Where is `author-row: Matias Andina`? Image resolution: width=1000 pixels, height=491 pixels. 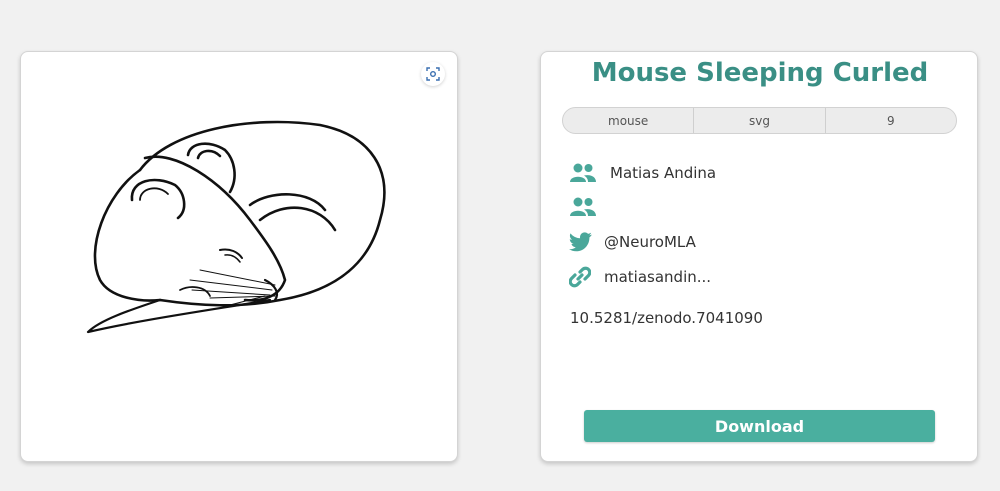 author-row: Matias Andina is located at coordinates (642, 173).